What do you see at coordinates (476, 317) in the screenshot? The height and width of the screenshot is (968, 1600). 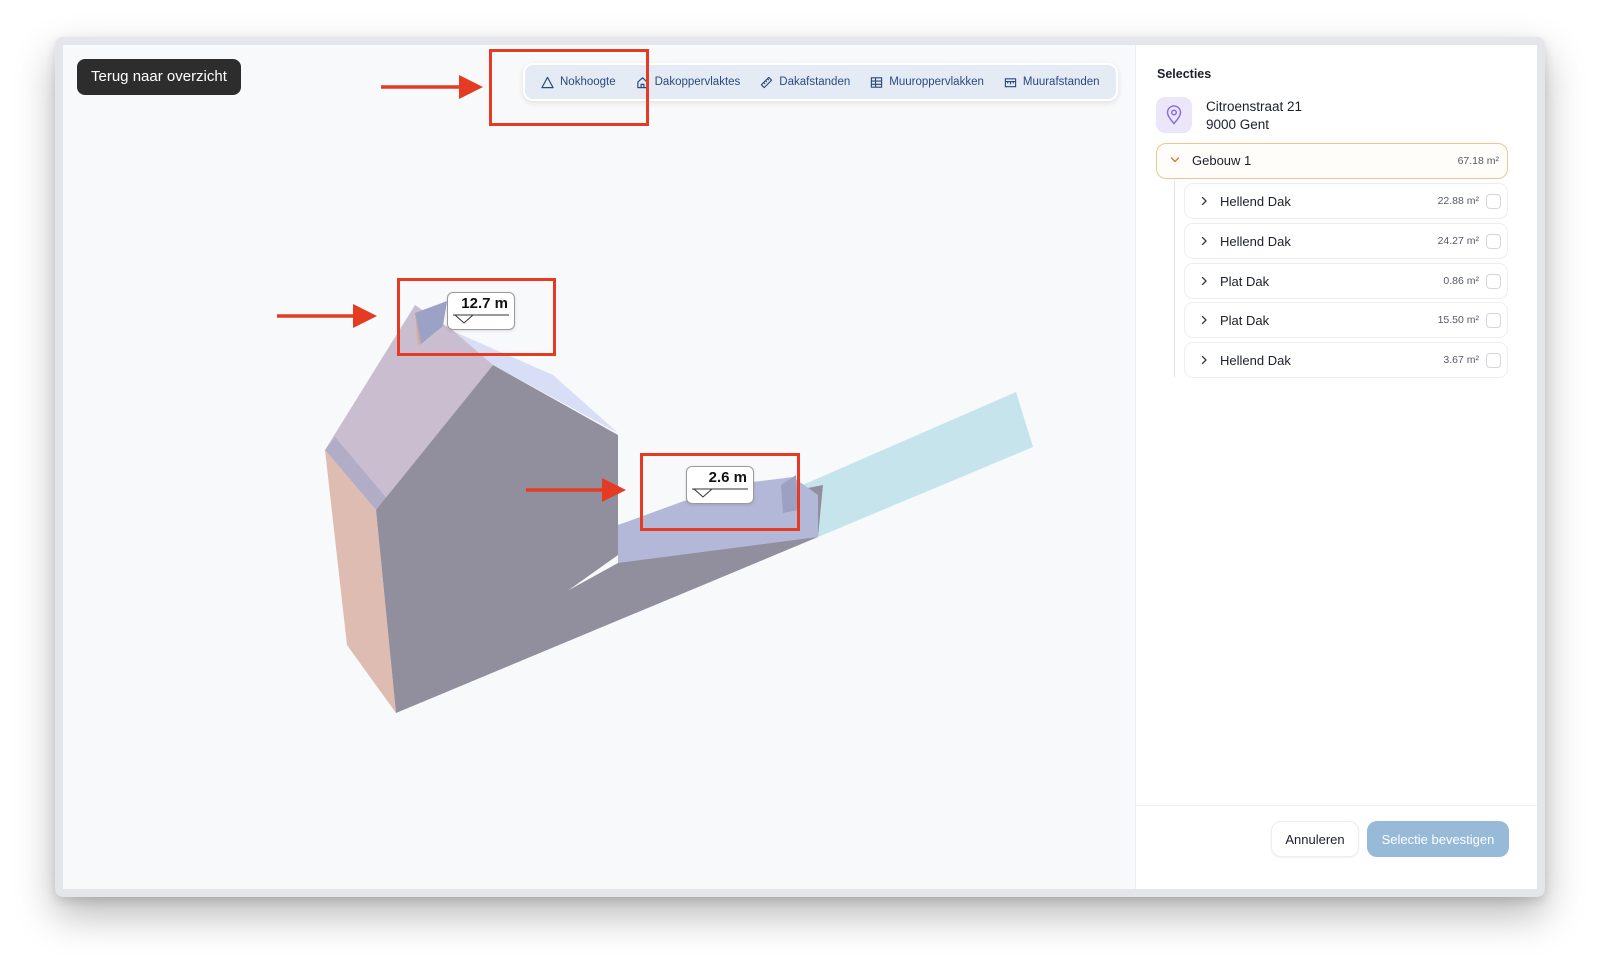 I see `annotation-box-ridge` at bounding box center [476, 317].